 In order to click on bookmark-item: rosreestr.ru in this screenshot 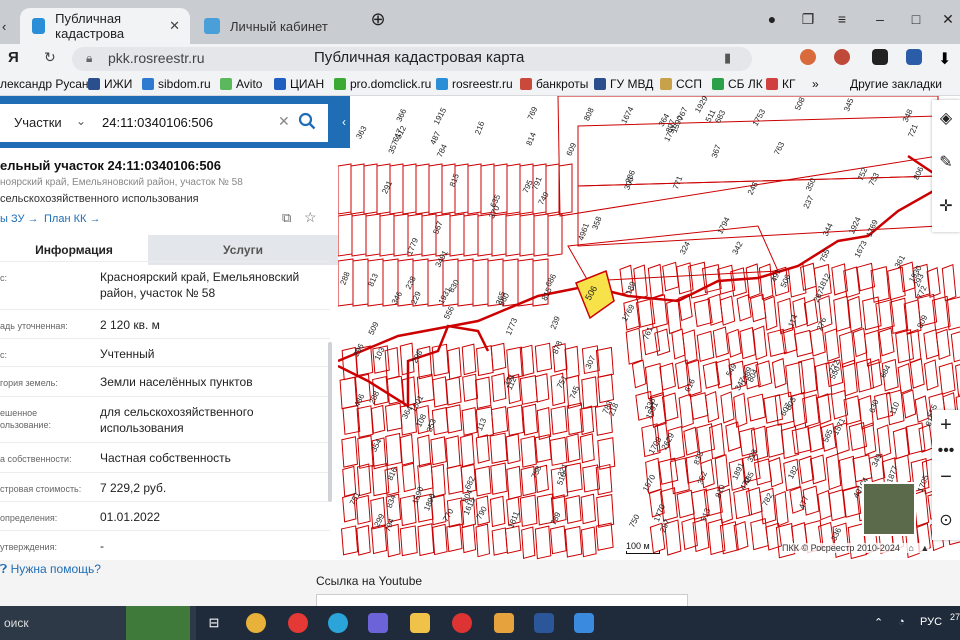, I will do `click(474, 84)`.